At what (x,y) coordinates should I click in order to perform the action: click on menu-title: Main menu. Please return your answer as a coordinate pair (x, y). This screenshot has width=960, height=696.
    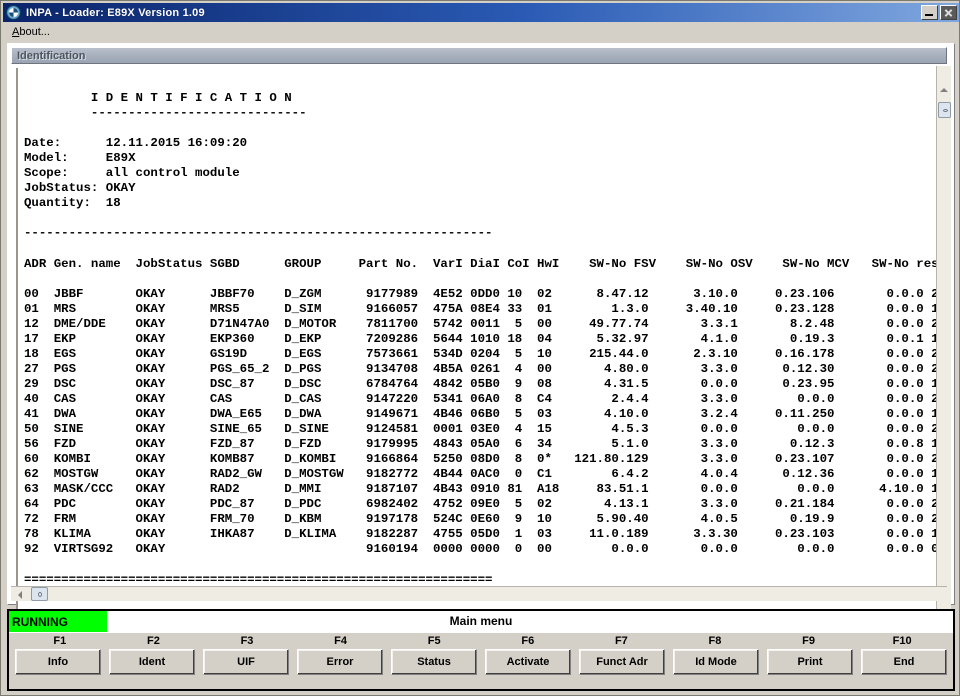
    Looking at the image, I should click on (481, 621).